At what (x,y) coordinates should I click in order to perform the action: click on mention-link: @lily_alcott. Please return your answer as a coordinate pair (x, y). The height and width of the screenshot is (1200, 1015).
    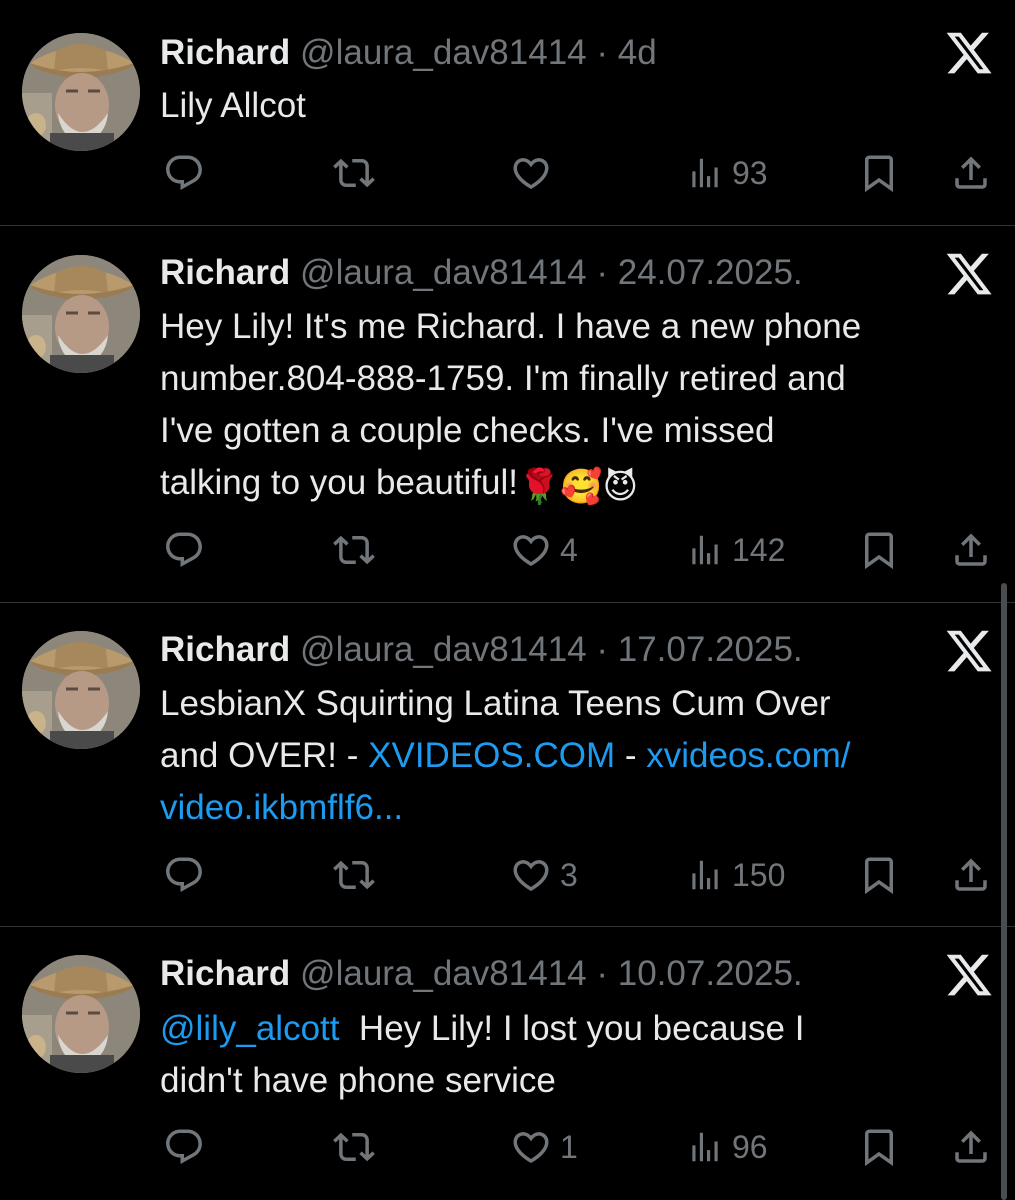
    Looking at the image, I should click on (249, 1028).